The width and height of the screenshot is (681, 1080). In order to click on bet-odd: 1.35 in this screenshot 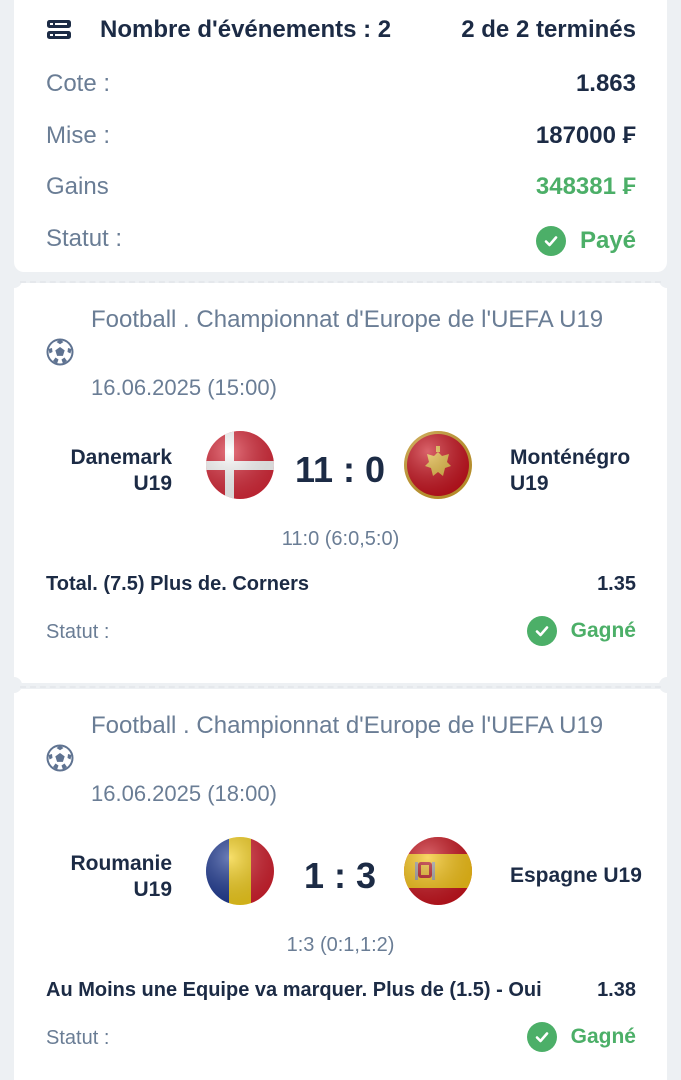, I will do `click(616, 584)`.